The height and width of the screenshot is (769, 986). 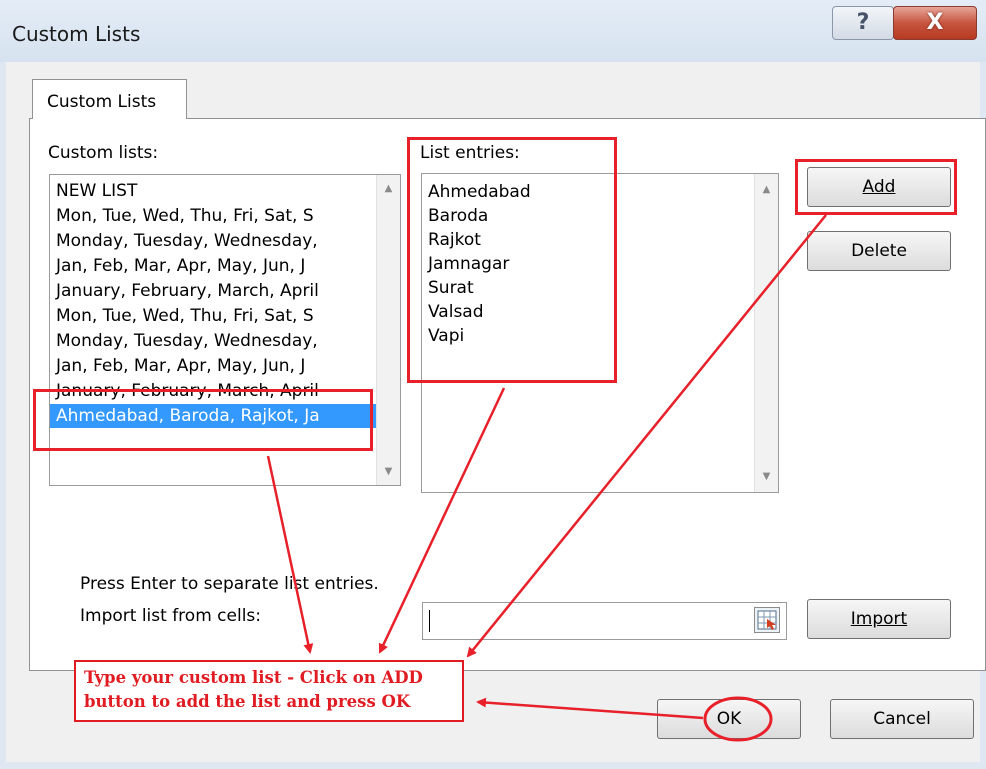 I want to click on ok-circle-highlight, so click(x=738, y=719).